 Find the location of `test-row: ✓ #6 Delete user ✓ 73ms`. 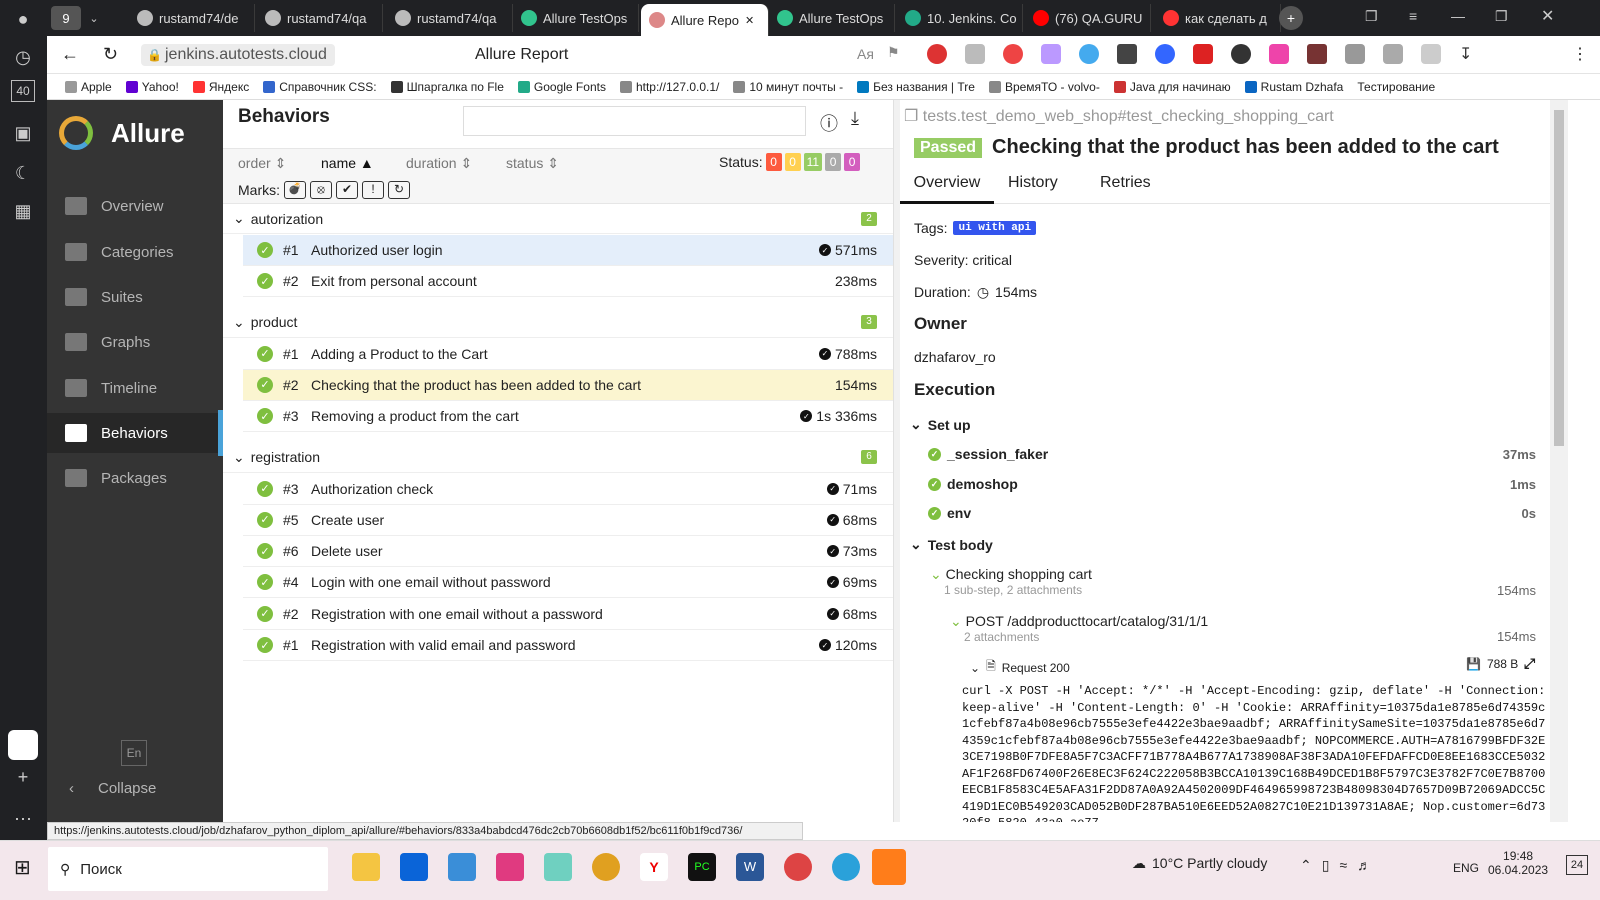

test-row: ✓ #6 Delete user ✓ 73ms is located at coordinates (568, 552).